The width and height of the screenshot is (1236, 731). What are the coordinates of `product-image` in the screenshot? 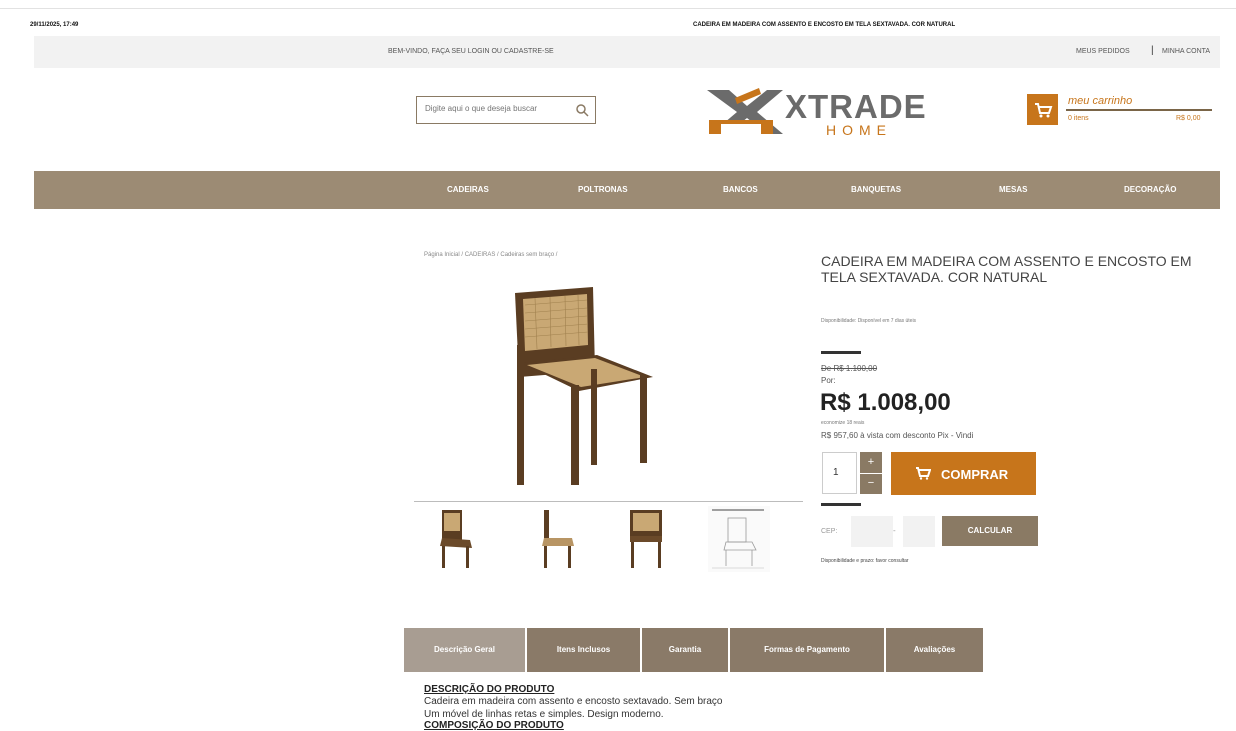 It's located at (582, 385).